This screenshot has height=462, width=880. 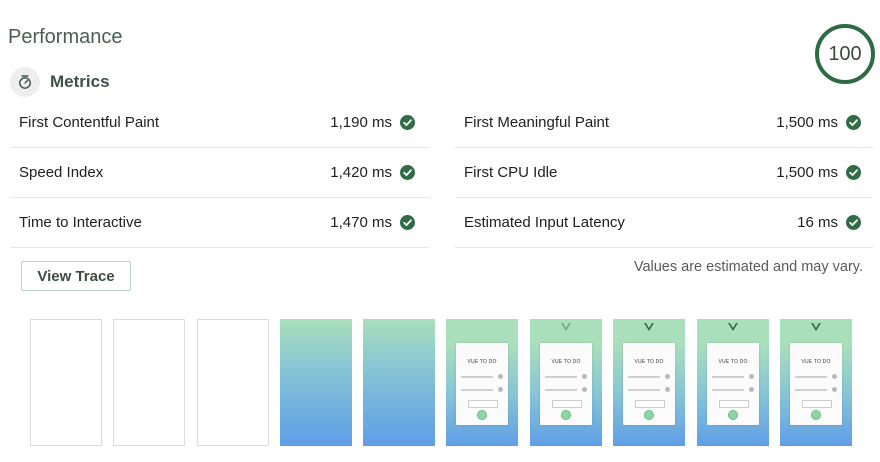 I want to click on section-title: Performance, so click(x=65, y=37).